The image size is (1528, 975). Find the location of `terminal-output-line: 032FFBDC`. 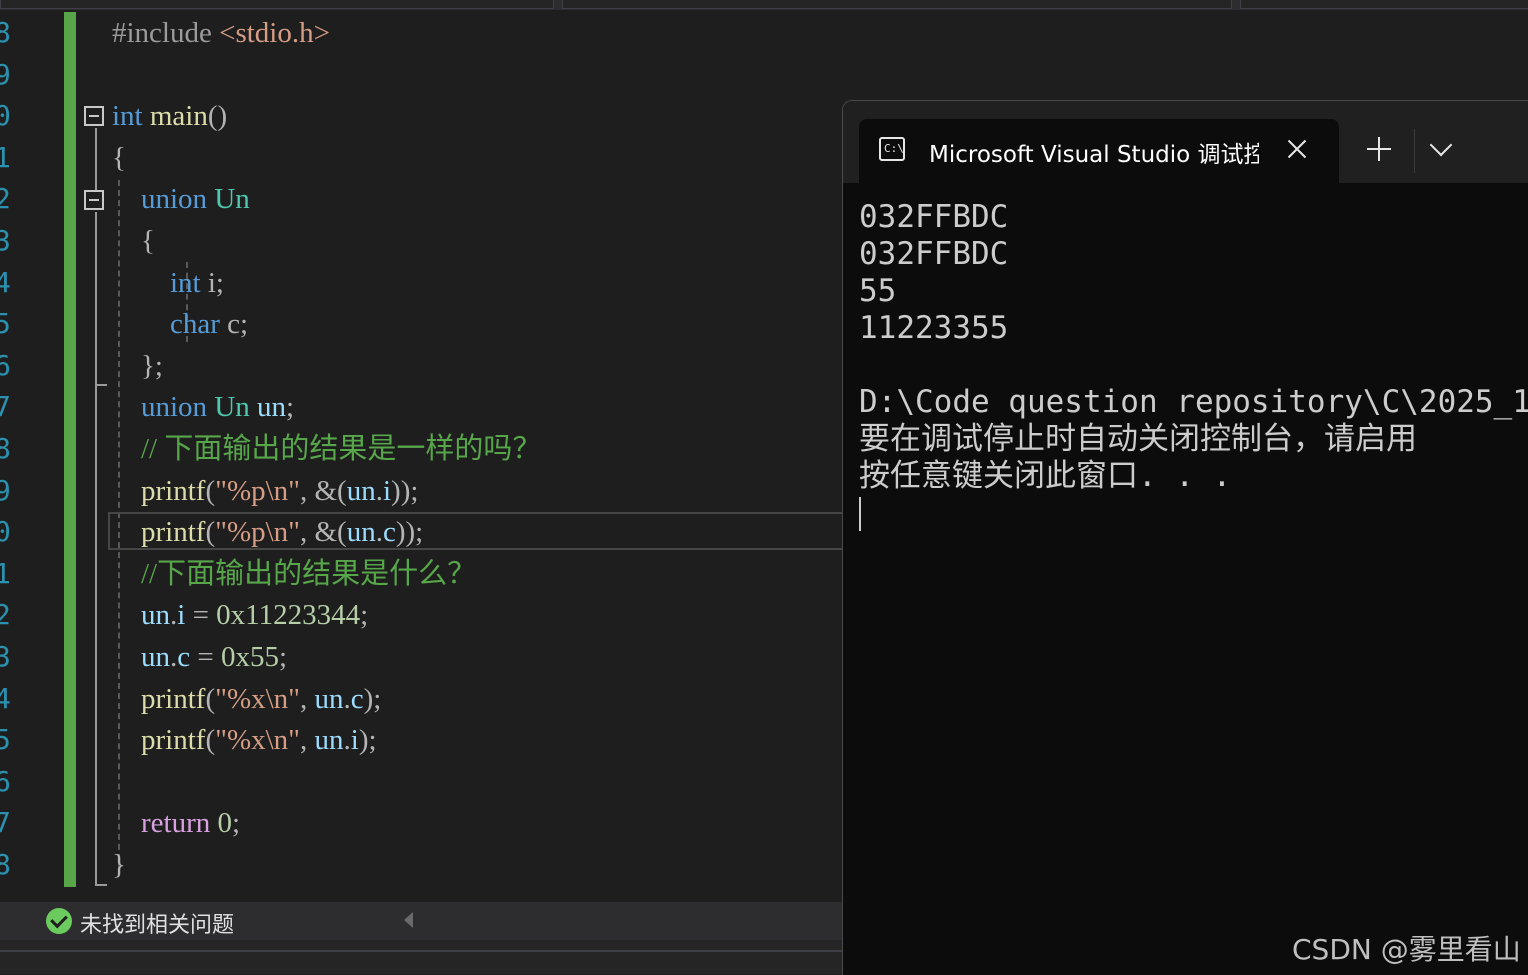

terminal-output-line: 032FFBDC is located at coordinates (934, 254).